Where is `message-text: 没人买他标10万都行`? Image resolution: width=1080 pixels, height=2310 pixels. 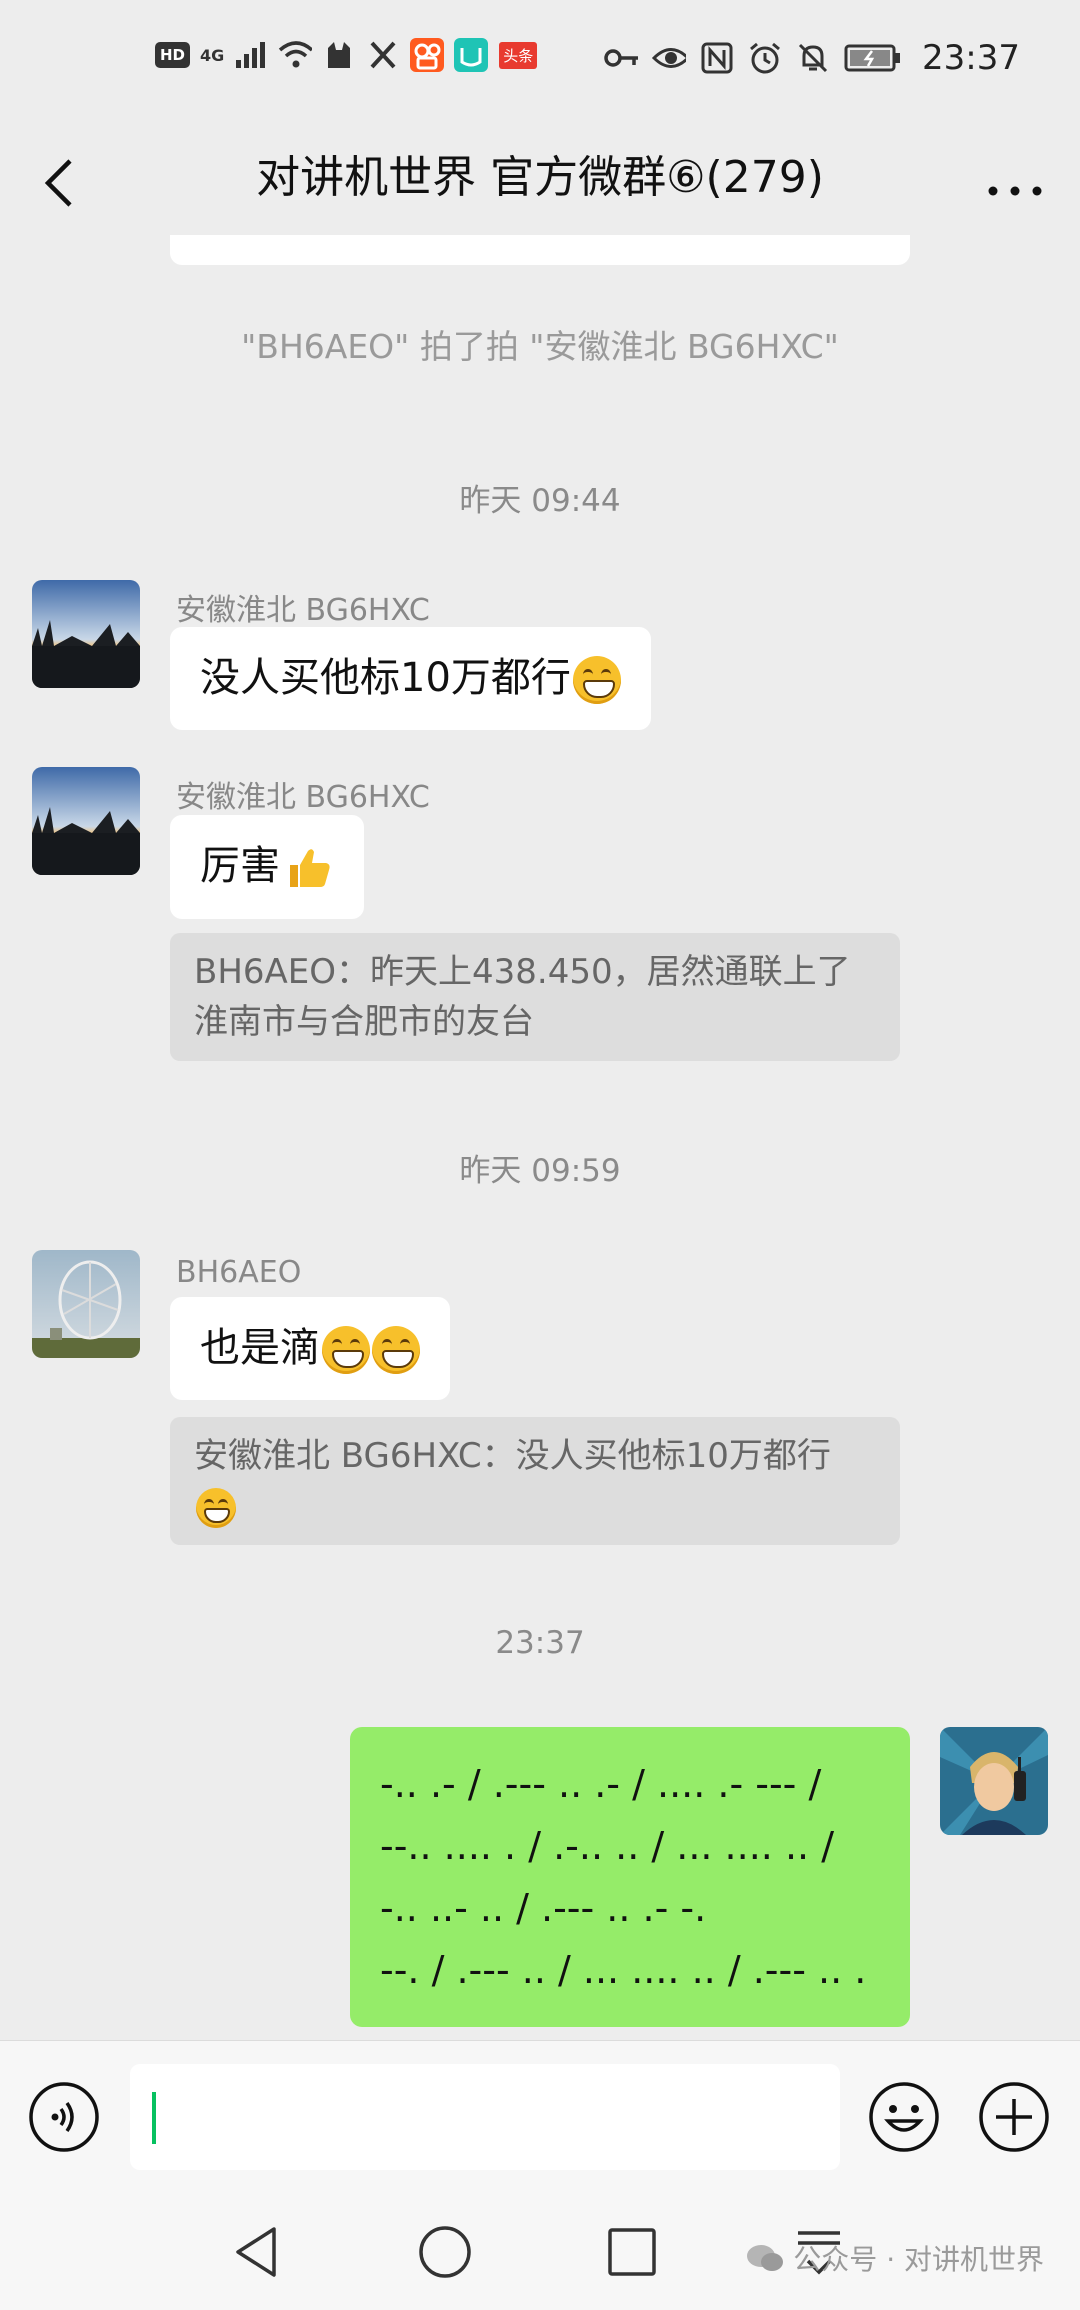 message-text: 没人买他标10万都行 is located at coordinates (385, 678).